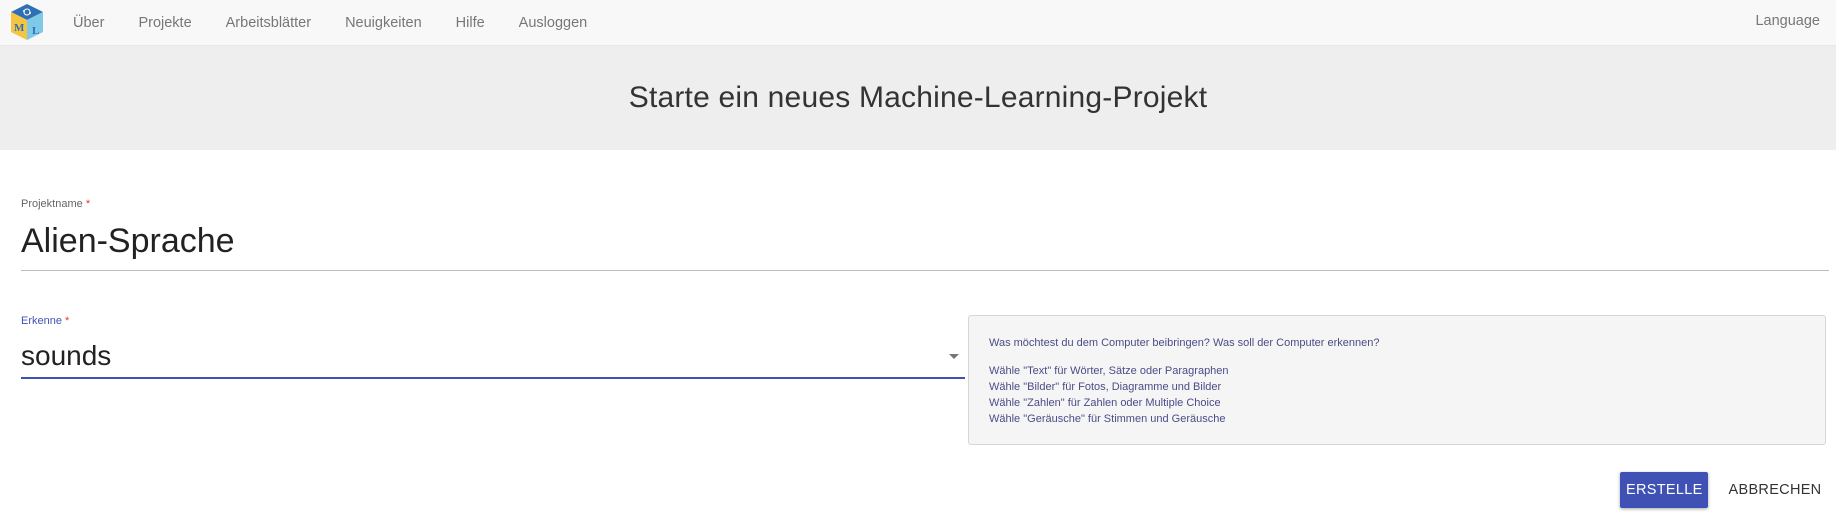 The height and width of the screenshot is (520, 1836). What do you see at coordinates (1775, 490) in the screenshot?
I see `cancel-button: ABBRECHEN` at bounding box center [1775, 490].